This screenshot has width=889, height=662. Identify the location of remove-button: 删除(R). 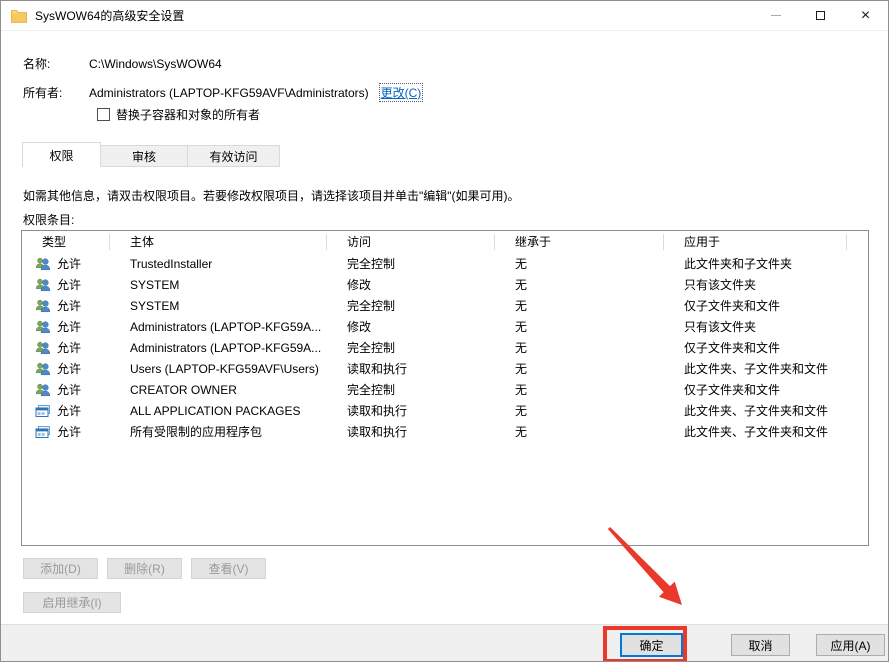
(144, 568).